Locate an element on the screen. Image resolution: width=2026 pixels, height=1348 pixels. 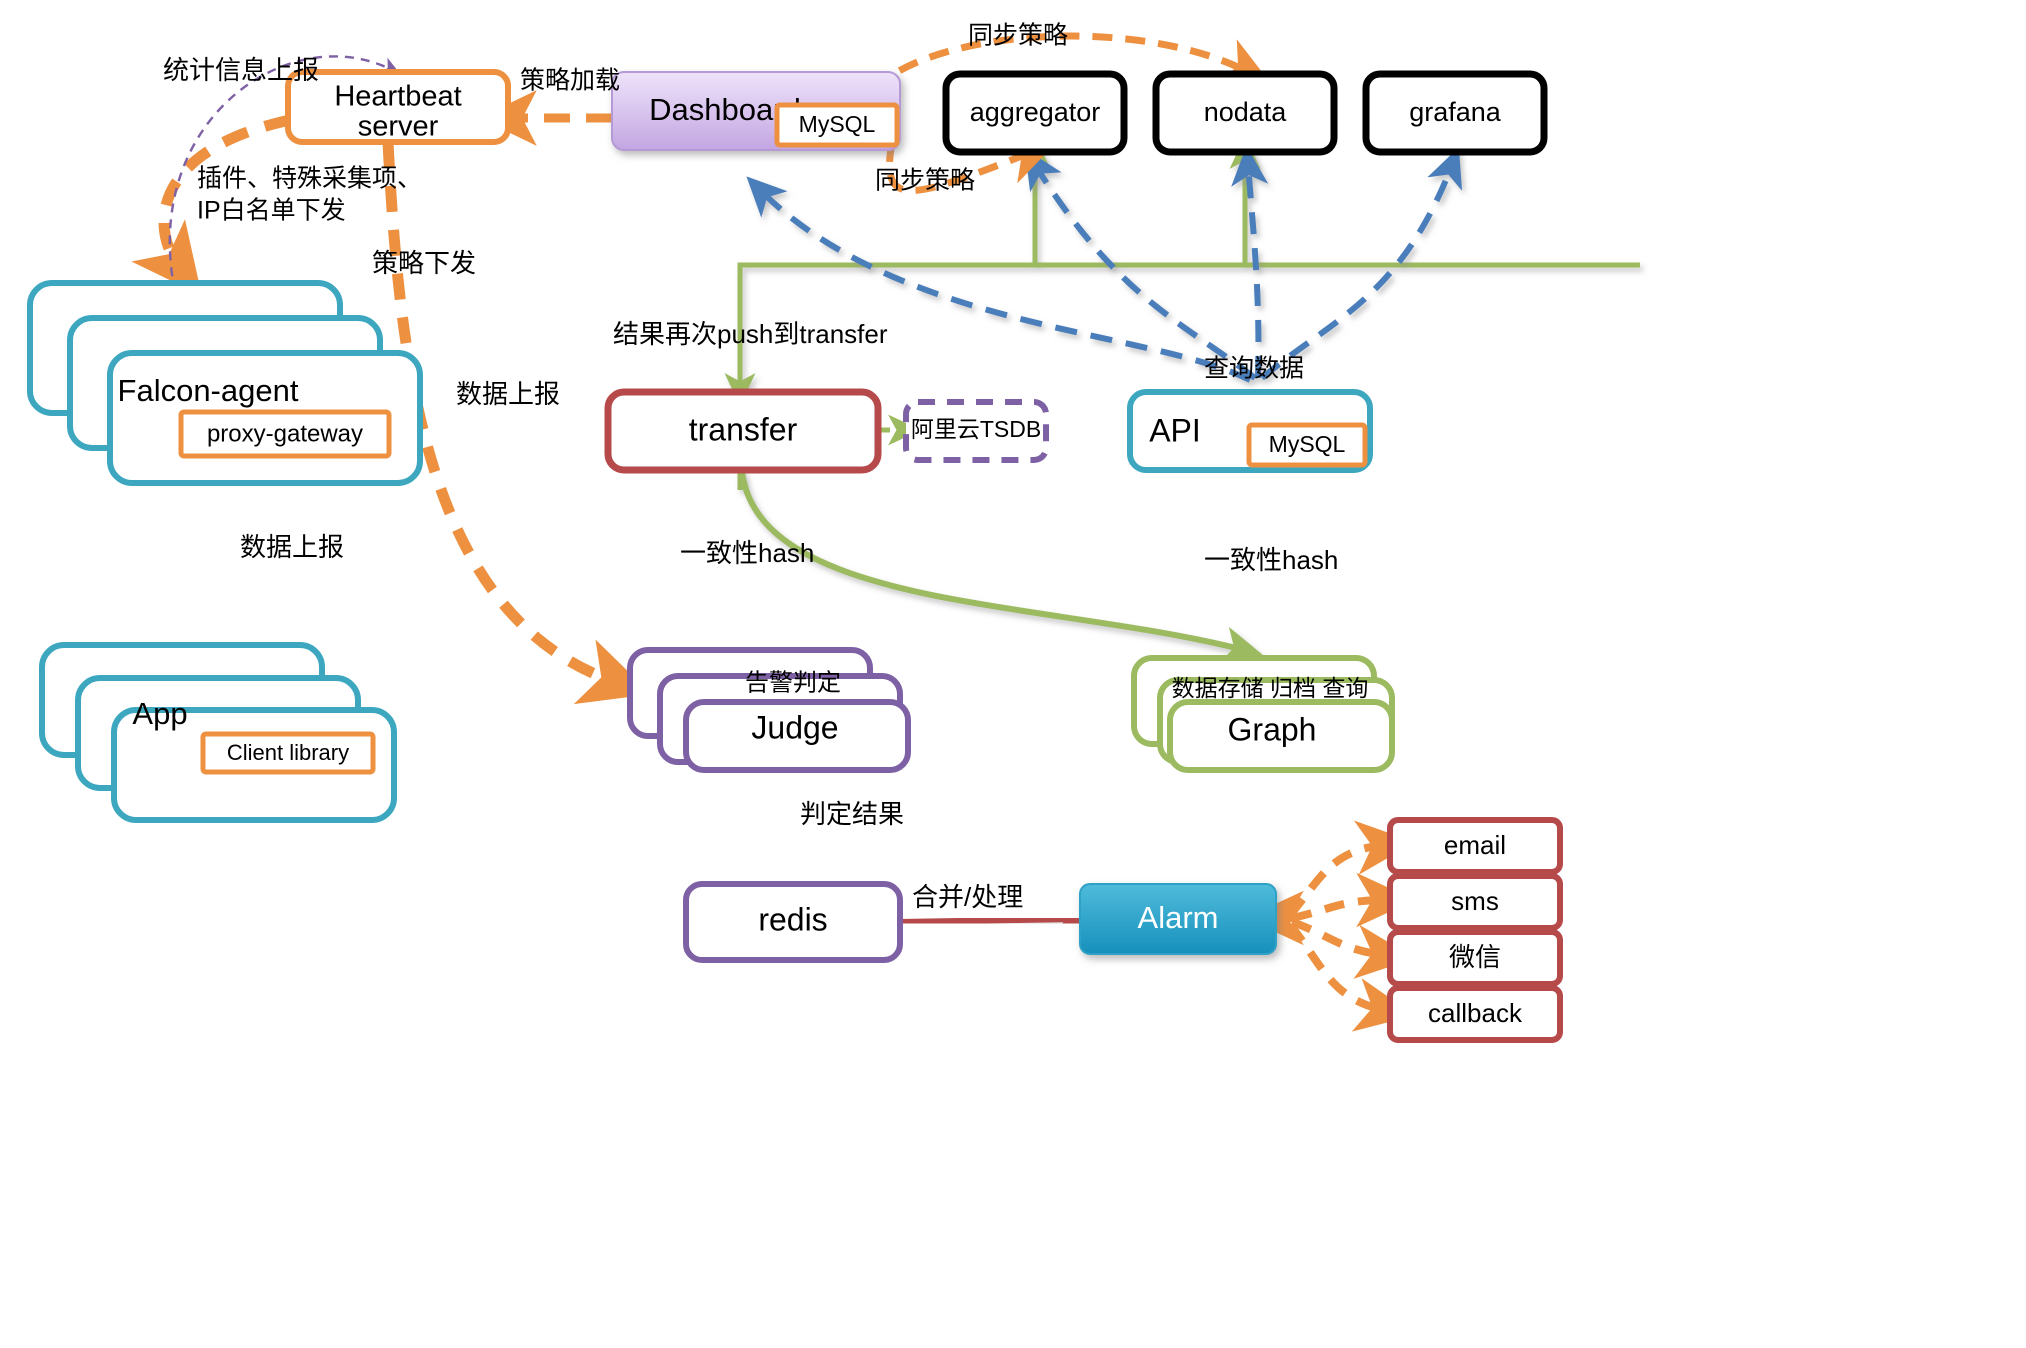
label-plugin-dispatch-2: IP白名单下发 is located at coordinates (271, 211).